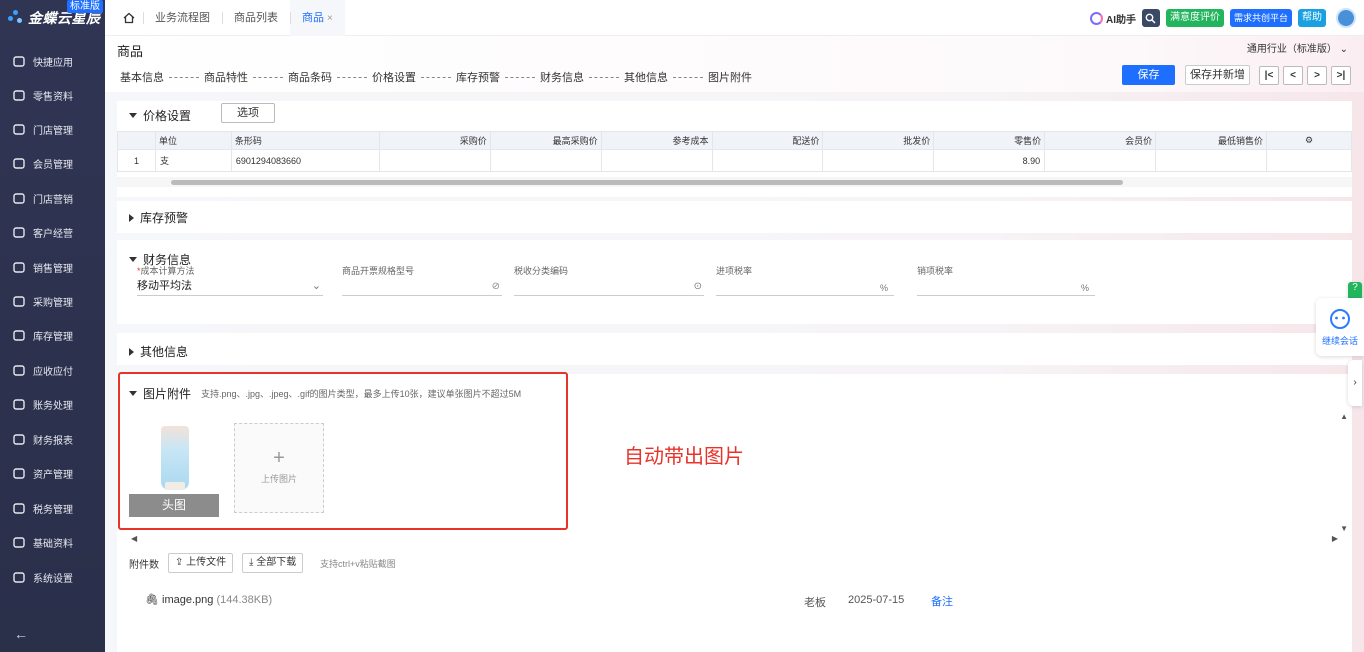  I want to click on ai-icon, so click(1096, 18).